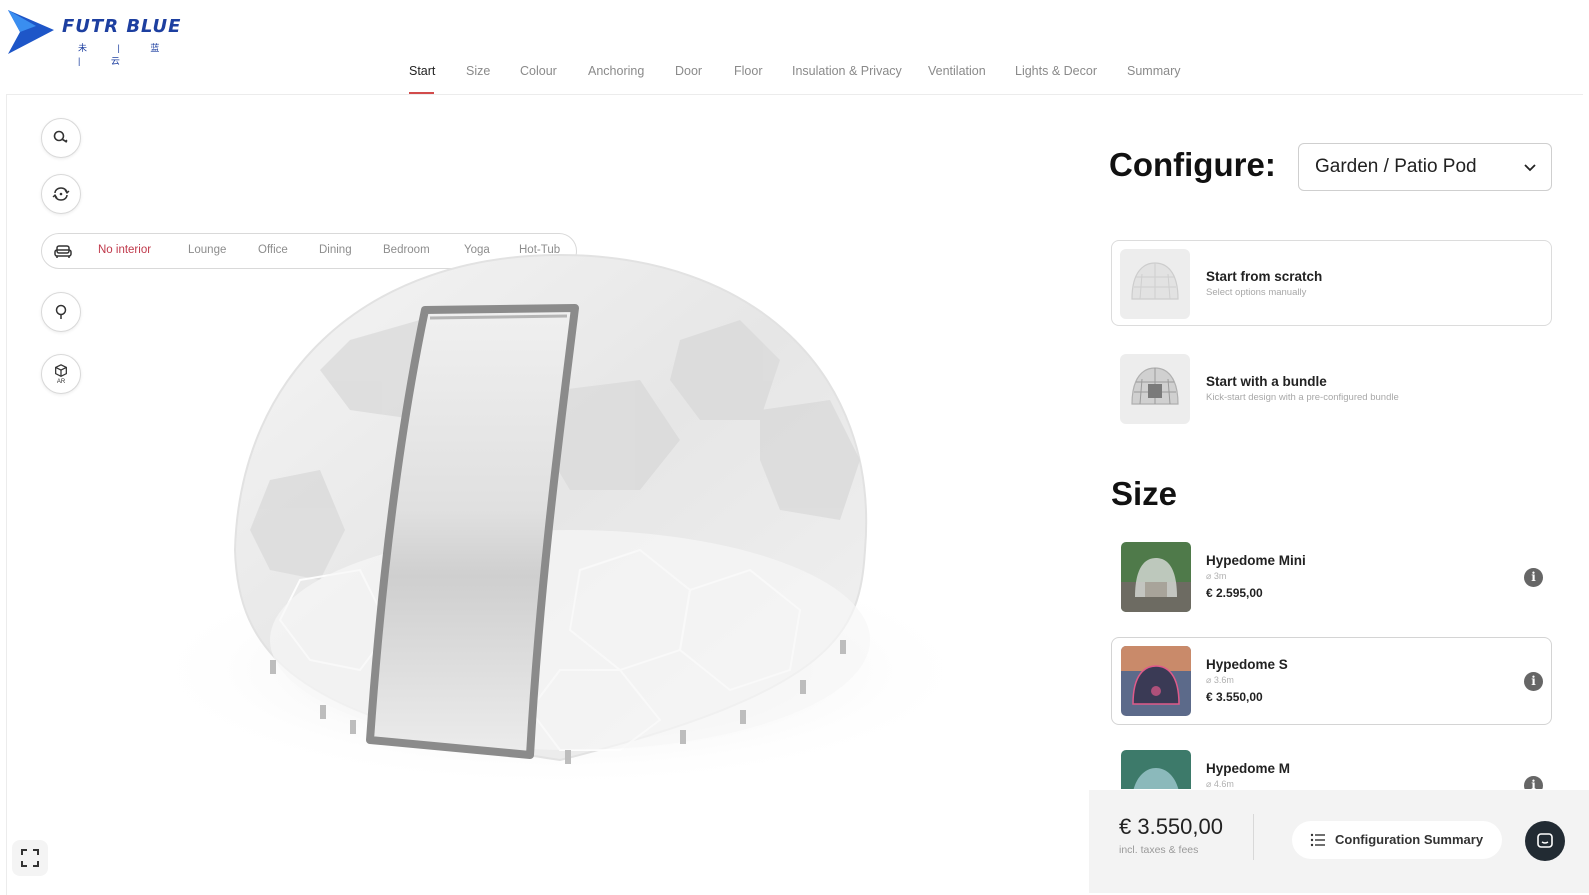  I want to click on tab-anchoring: Anchoring, so click(616, 71).